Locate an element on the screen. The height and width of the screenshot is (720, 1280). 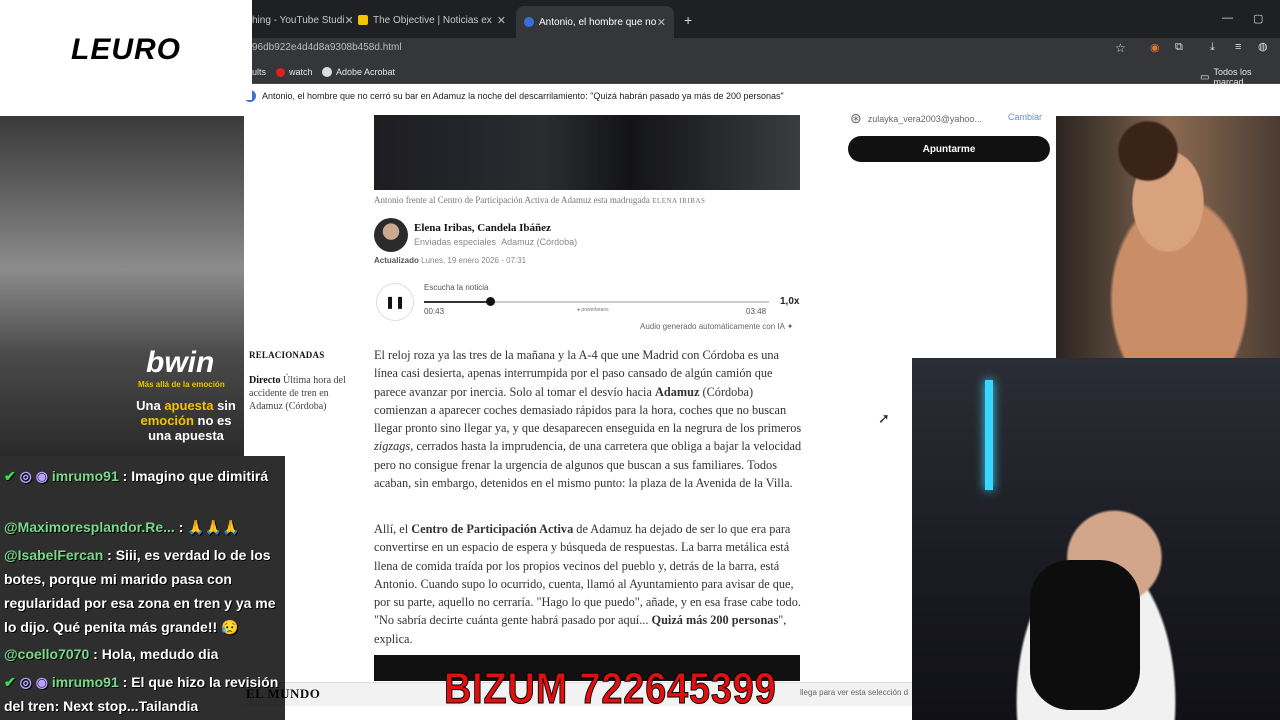
chat-message: @coello7070 : Hola, medudo dia is located at coordinates (143, 654).